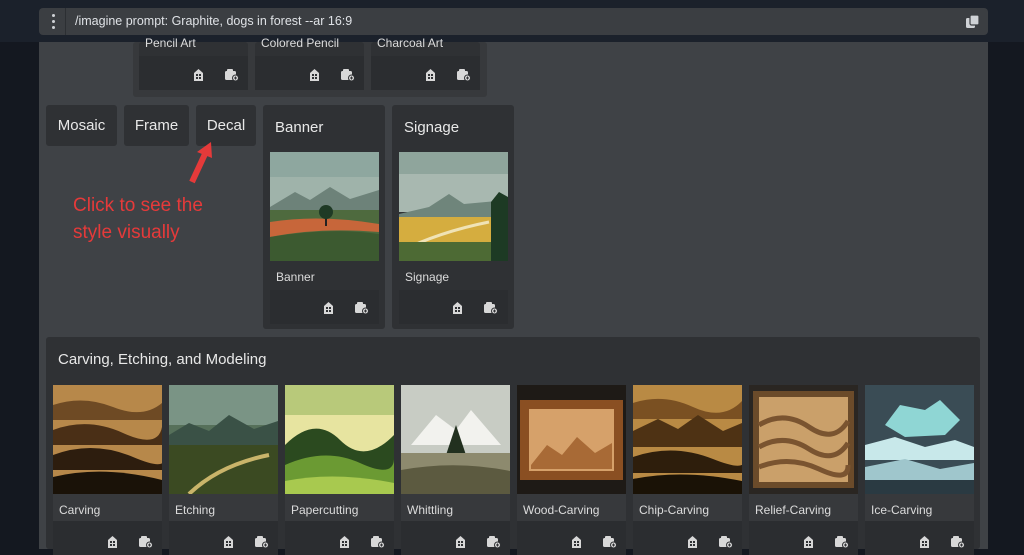  Describe the element at coordinates (195, 510) in the screenshot. I see `tile-label: Etching` at that location.